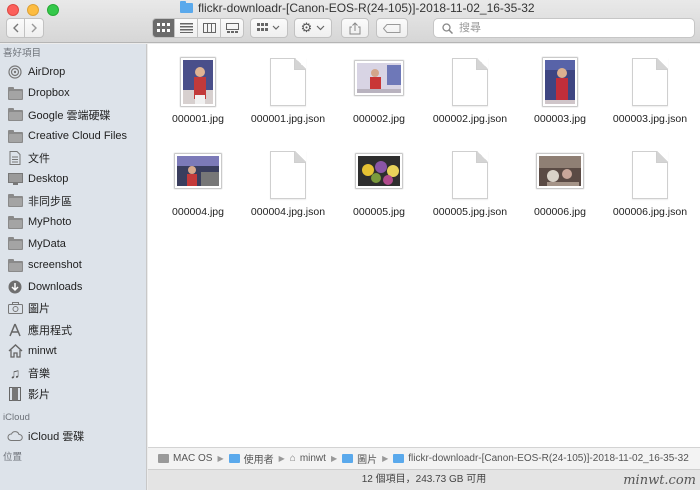 This screenshot has height=490, width=700. Describe the element at coordinates (73, 309) in the screenshot. I see `sidebar-item-pictures: 圖片` at that location.